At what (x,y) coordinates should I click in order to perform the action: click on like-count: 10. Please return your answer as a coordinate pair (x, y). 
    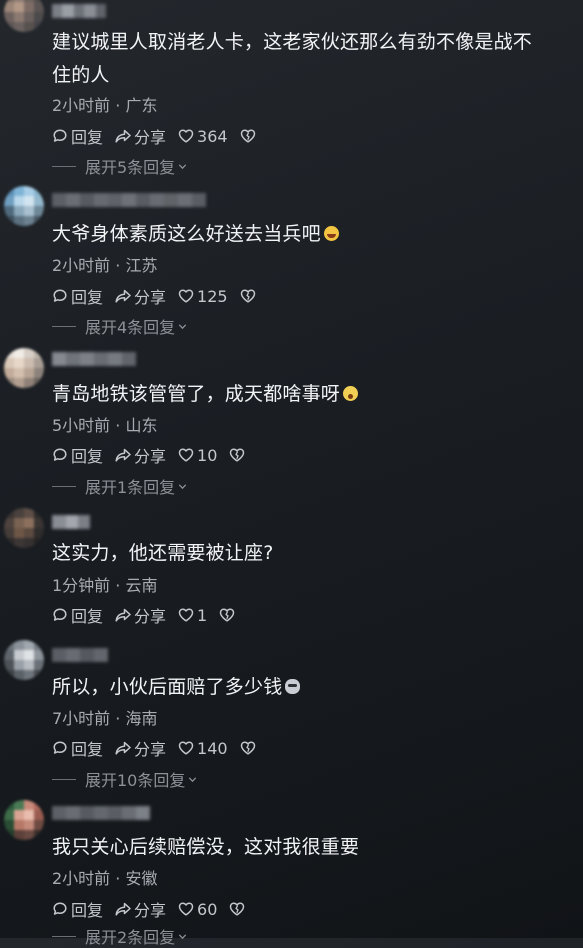
    Looking at the image, I should click on (207, 455).